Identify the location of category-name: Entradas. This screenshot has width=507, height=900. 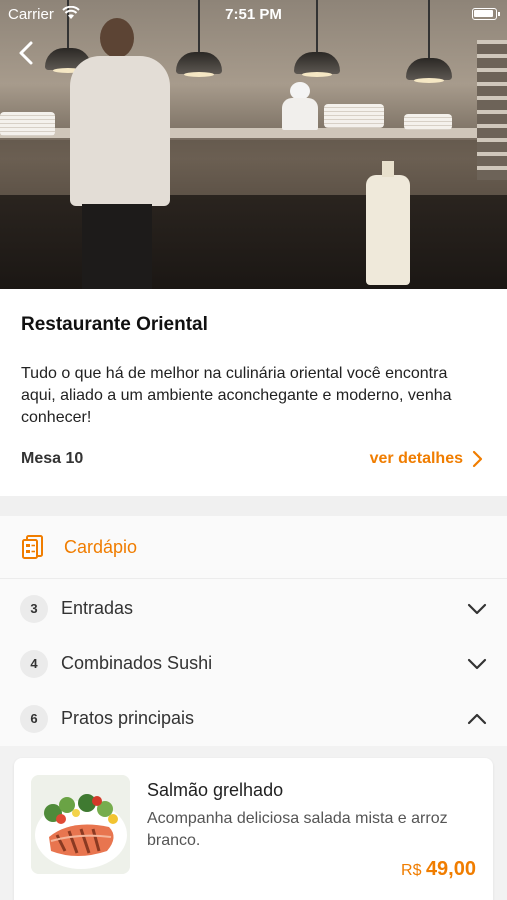
(97, 608).